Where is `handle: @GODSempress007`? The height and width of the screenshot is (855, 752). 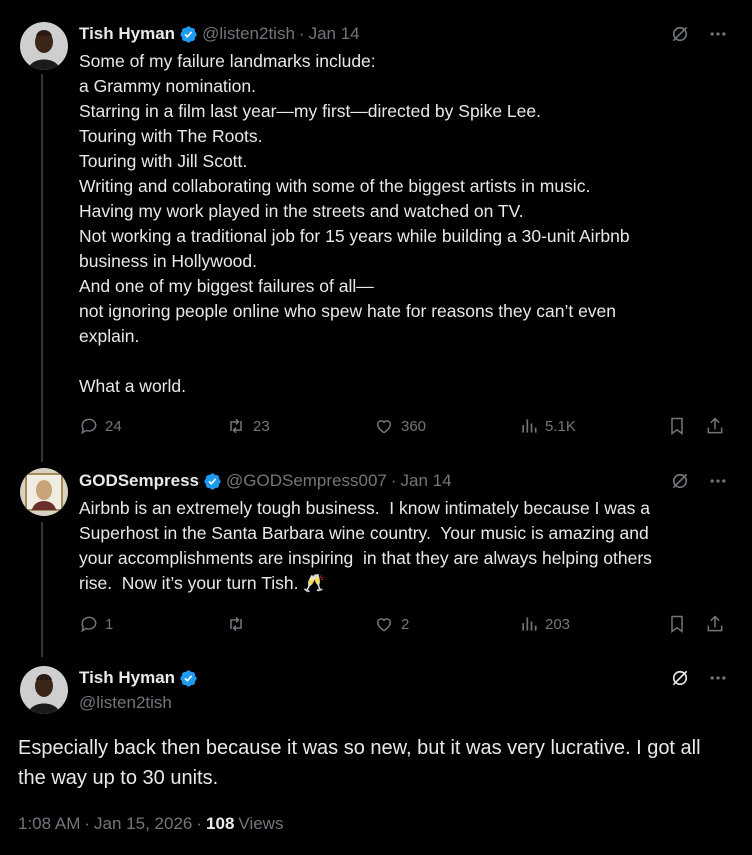
handle: @GODSempress007 is located at coordinates (306, 481).